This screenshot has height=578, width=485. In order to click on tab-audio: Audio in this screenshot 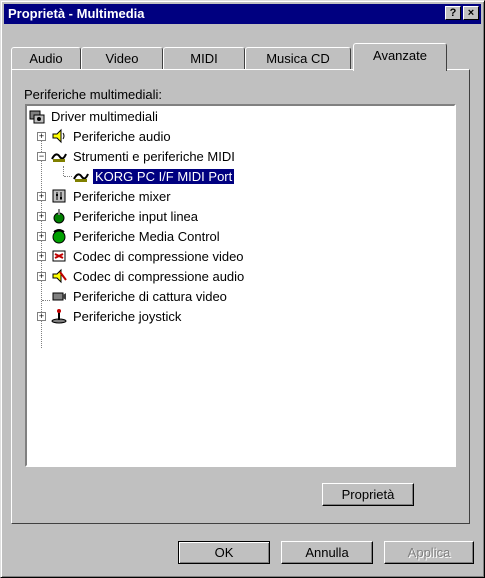, I will do `click(46, 58)`.